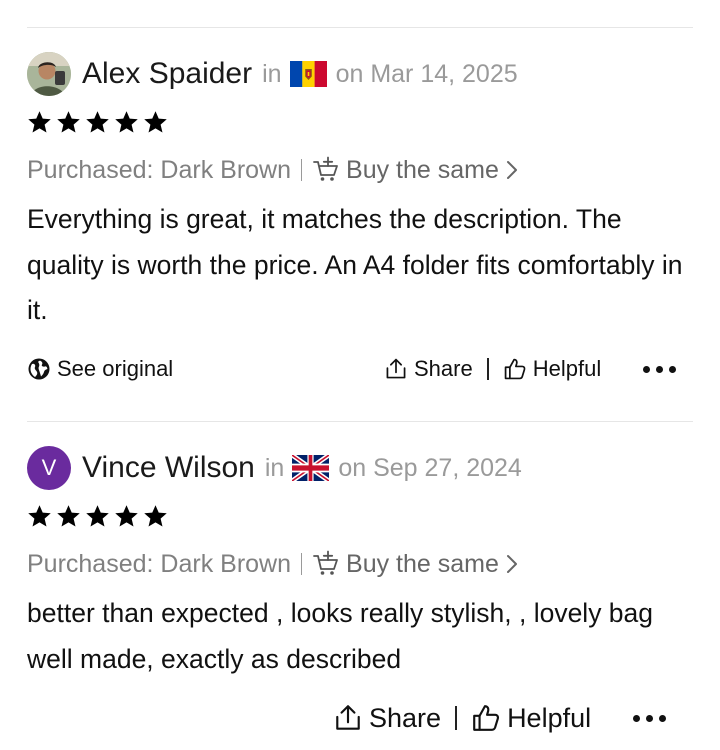 The width and height of the screenshot is (720, 750). What do you see at coordinates (311, 468) in the screenshot?
I see `uk-flag-icon` at bounding box center [311, 468].